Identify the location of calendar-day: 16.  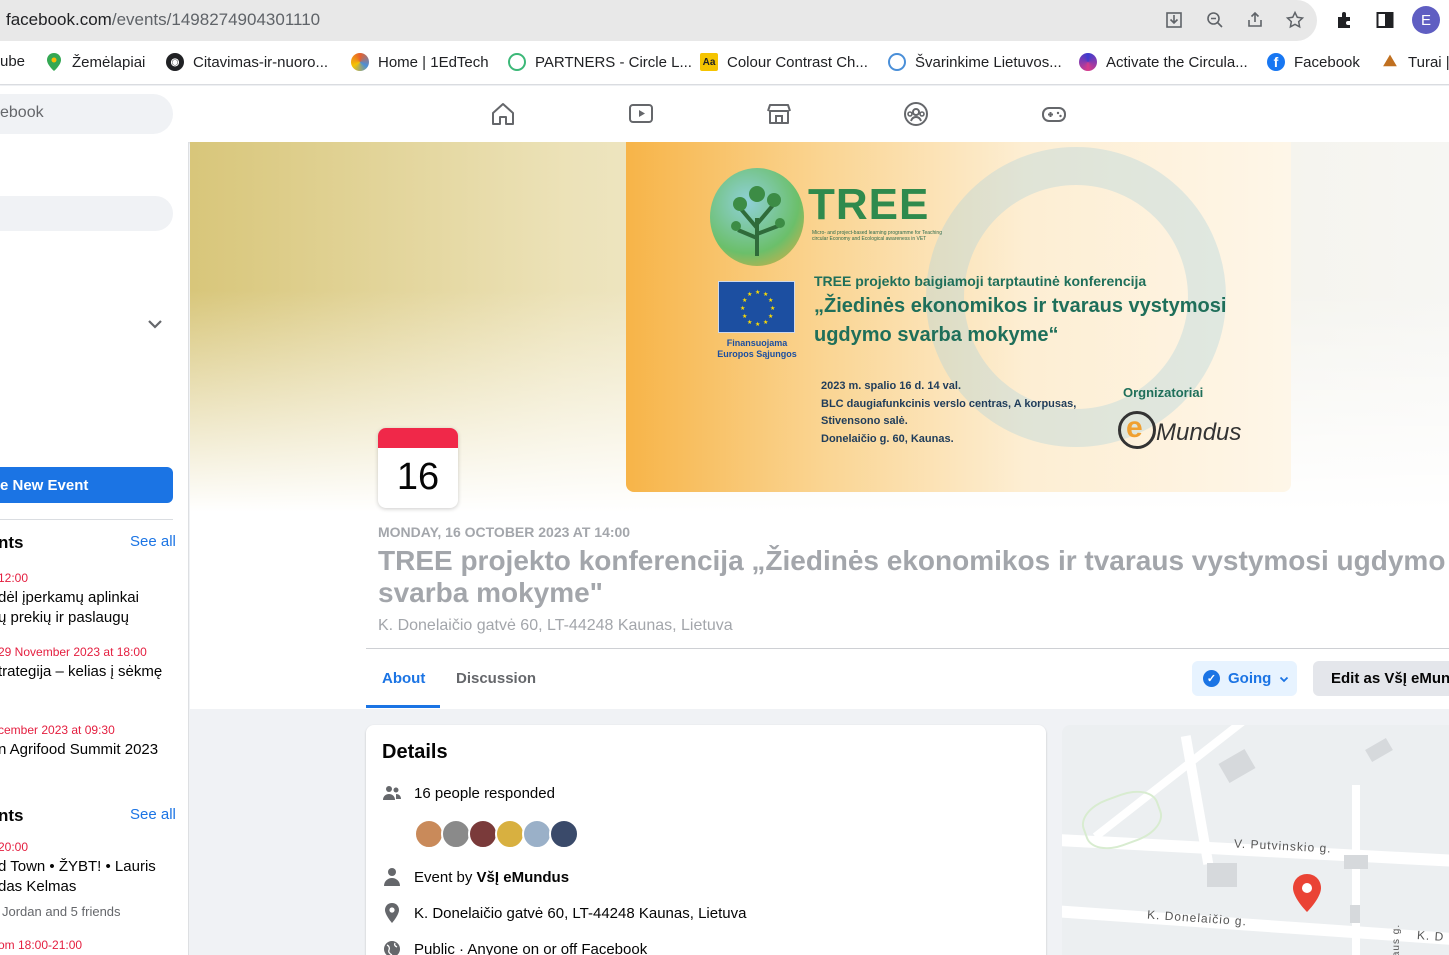
(418, 477).